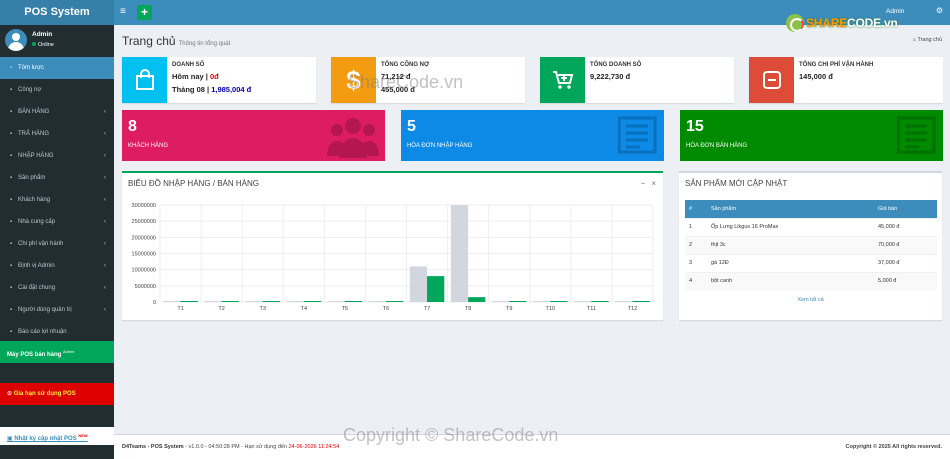  I want to click on info-box-total-sales: TỔNG DOANH SỐ 9,222,730 đ, so click(637, 80).